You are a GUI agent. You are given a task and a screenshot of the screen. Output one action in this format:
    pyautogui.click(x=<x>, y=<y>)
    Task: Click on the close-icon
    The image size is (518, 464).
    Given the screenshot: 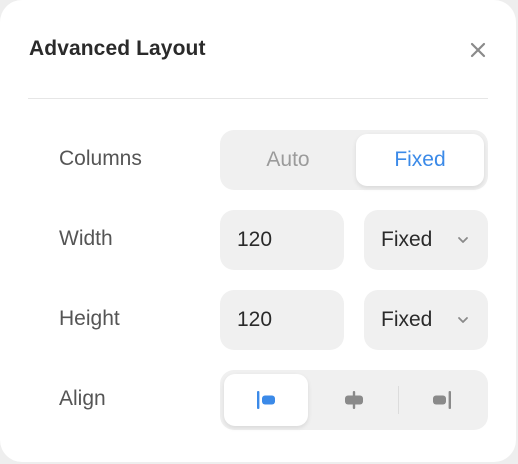 What is the action you would take?
    pyautogui.click(x=478, y=50)
    